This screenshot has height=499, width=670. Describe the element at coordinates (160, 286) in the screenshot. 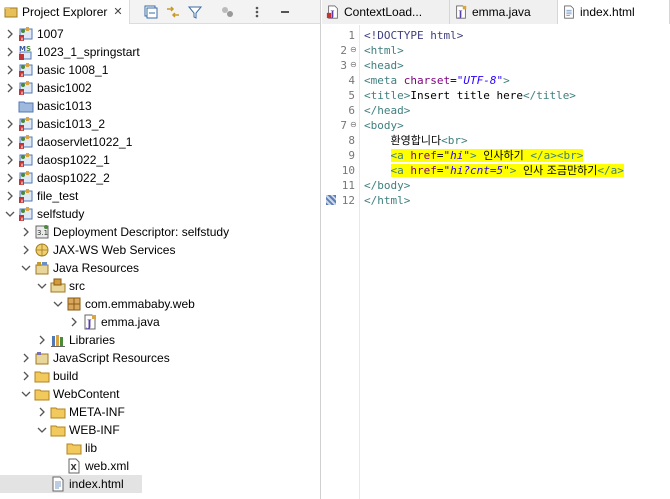

I see `tree-item: src` at that location.